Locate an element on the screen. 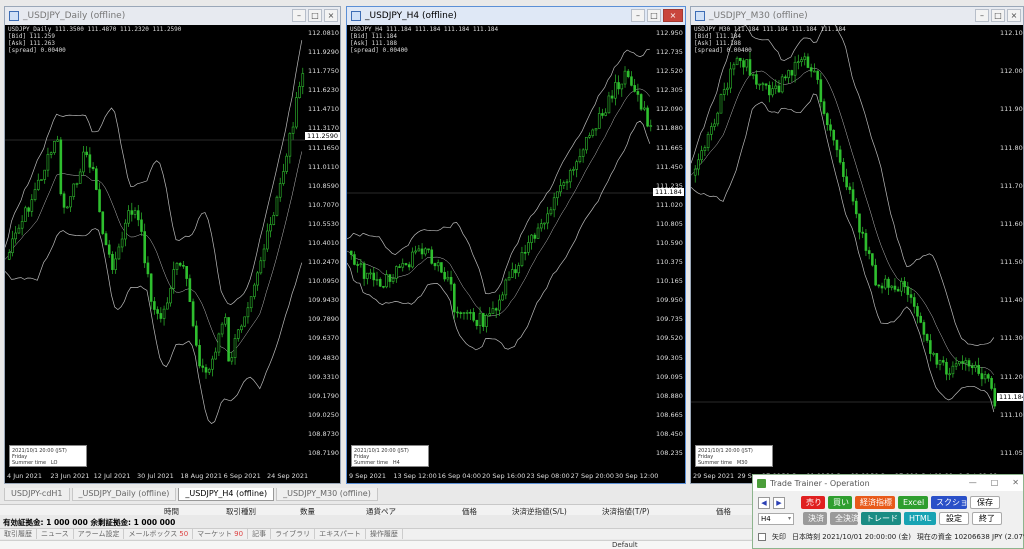  price-tick-label: 110.375 is located at coordinates (669, 262).